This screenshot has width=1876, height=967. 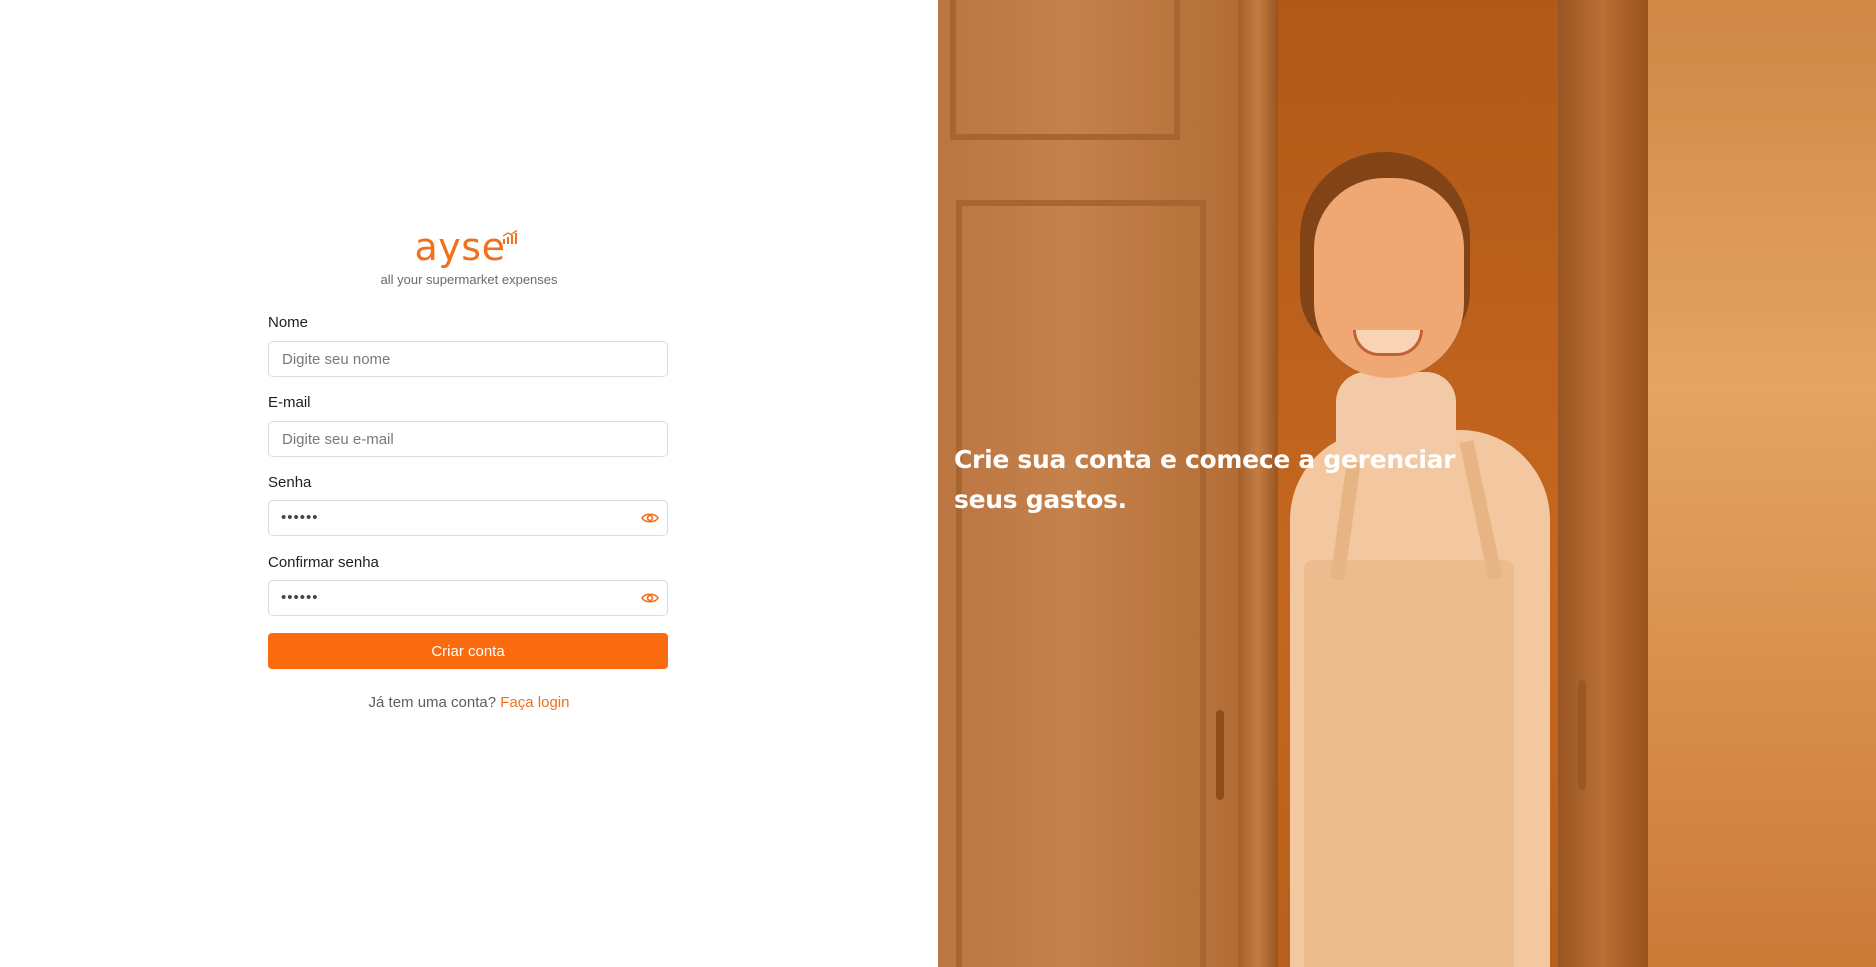 What do you see at coordinates (300, 597) in the screenshot?
I see `confirm-password-value: ••••••` at bounding box center [300, 597].